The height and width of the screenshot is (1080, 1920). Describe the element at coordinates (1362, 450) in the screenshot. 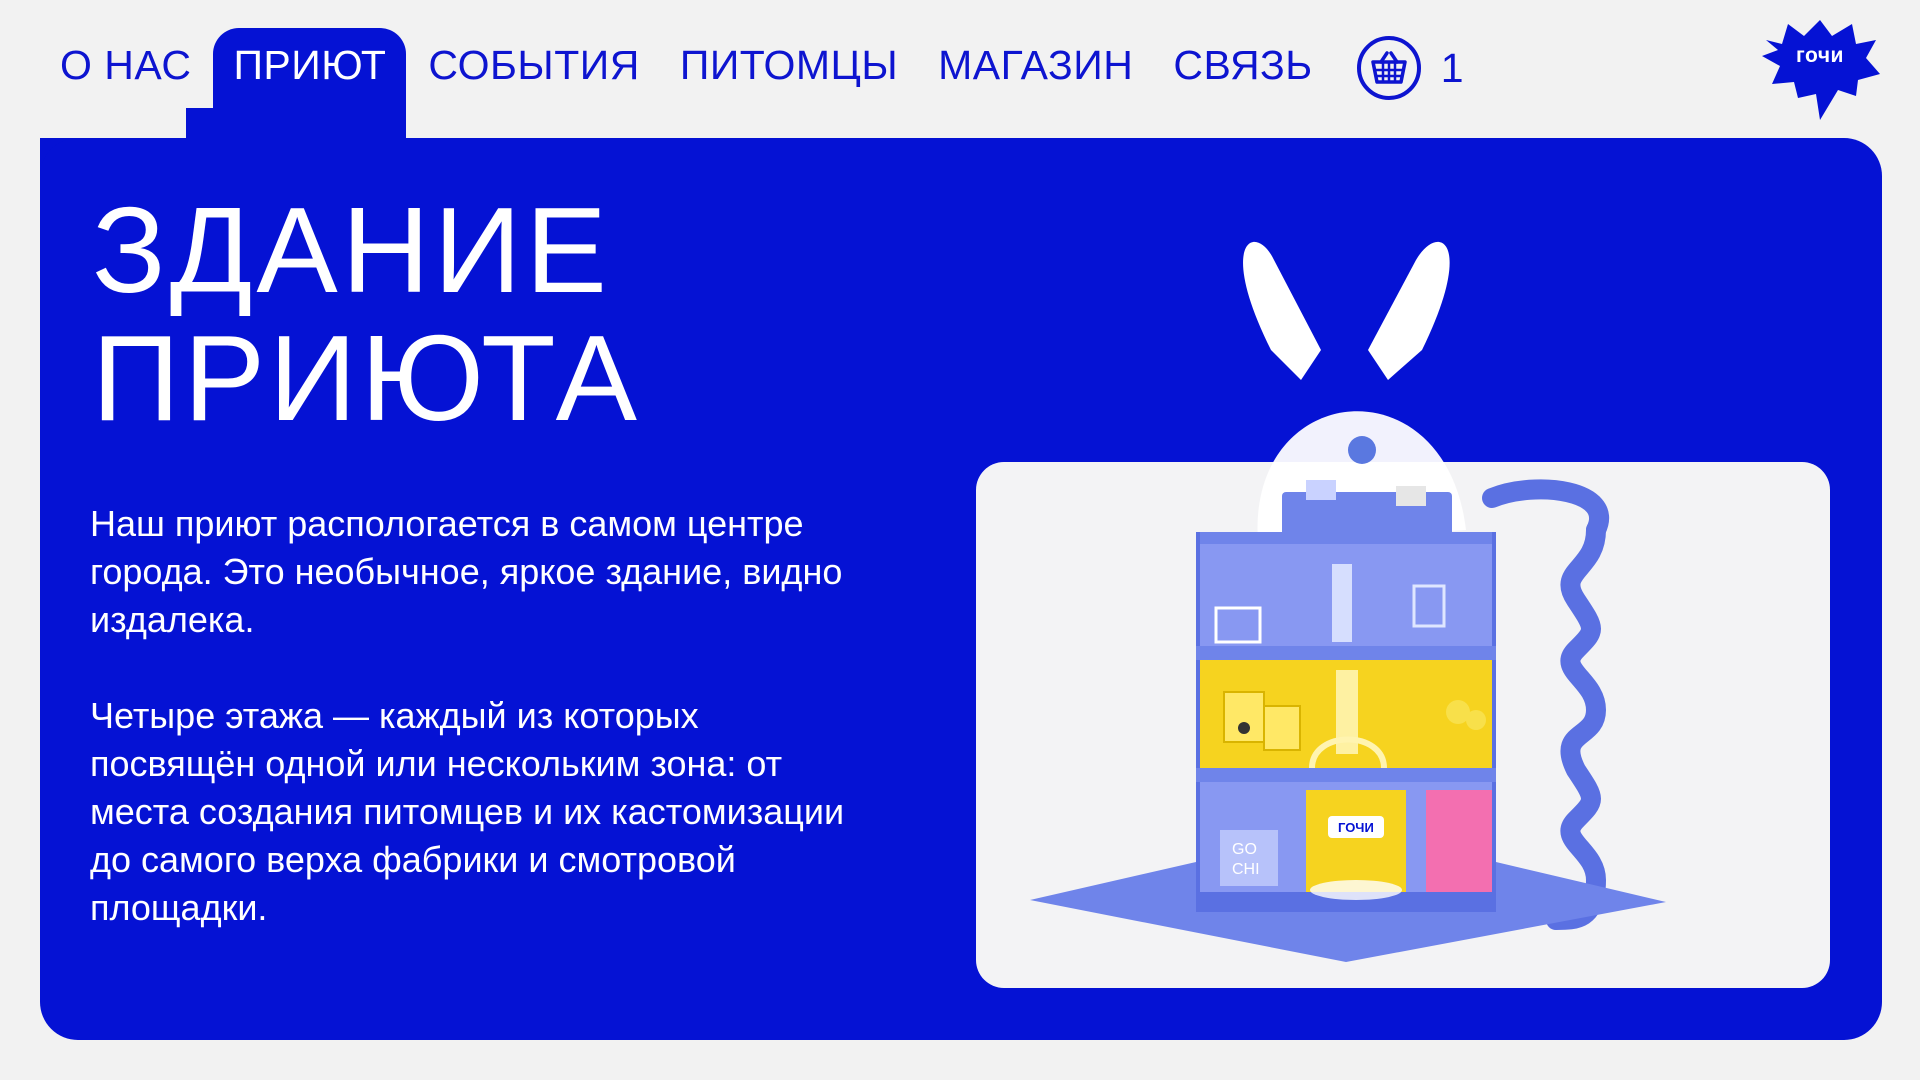

I see `dome-ball` at that location.